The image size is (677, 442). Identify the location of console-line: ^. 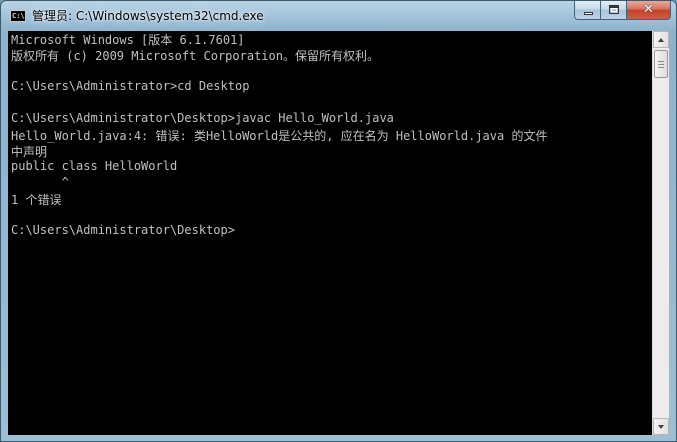
(40, 182).